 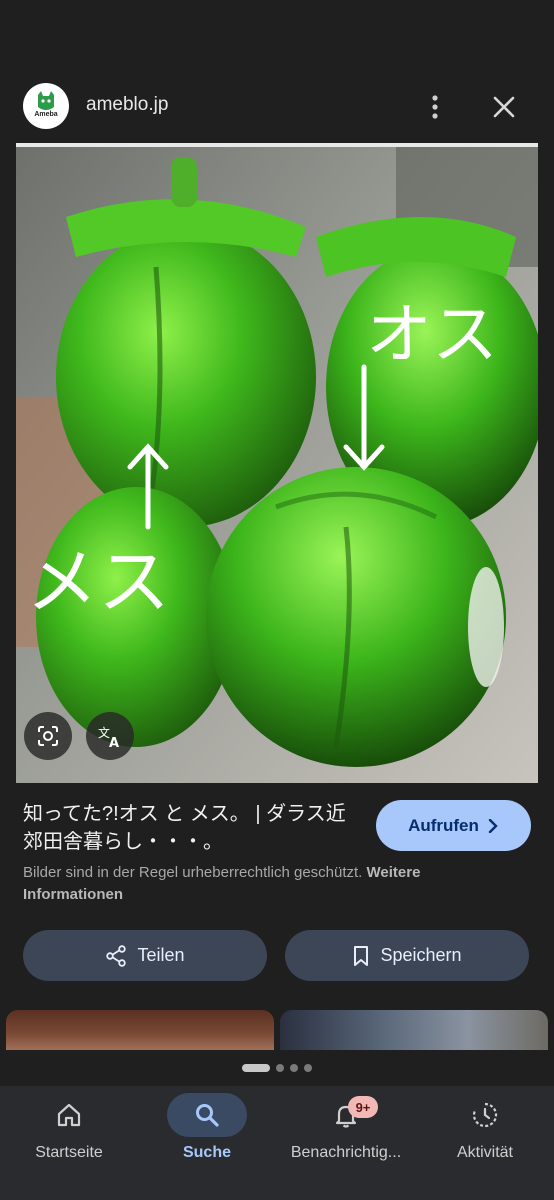 I want to click on more-options-icon, so click(x=435, y=107).